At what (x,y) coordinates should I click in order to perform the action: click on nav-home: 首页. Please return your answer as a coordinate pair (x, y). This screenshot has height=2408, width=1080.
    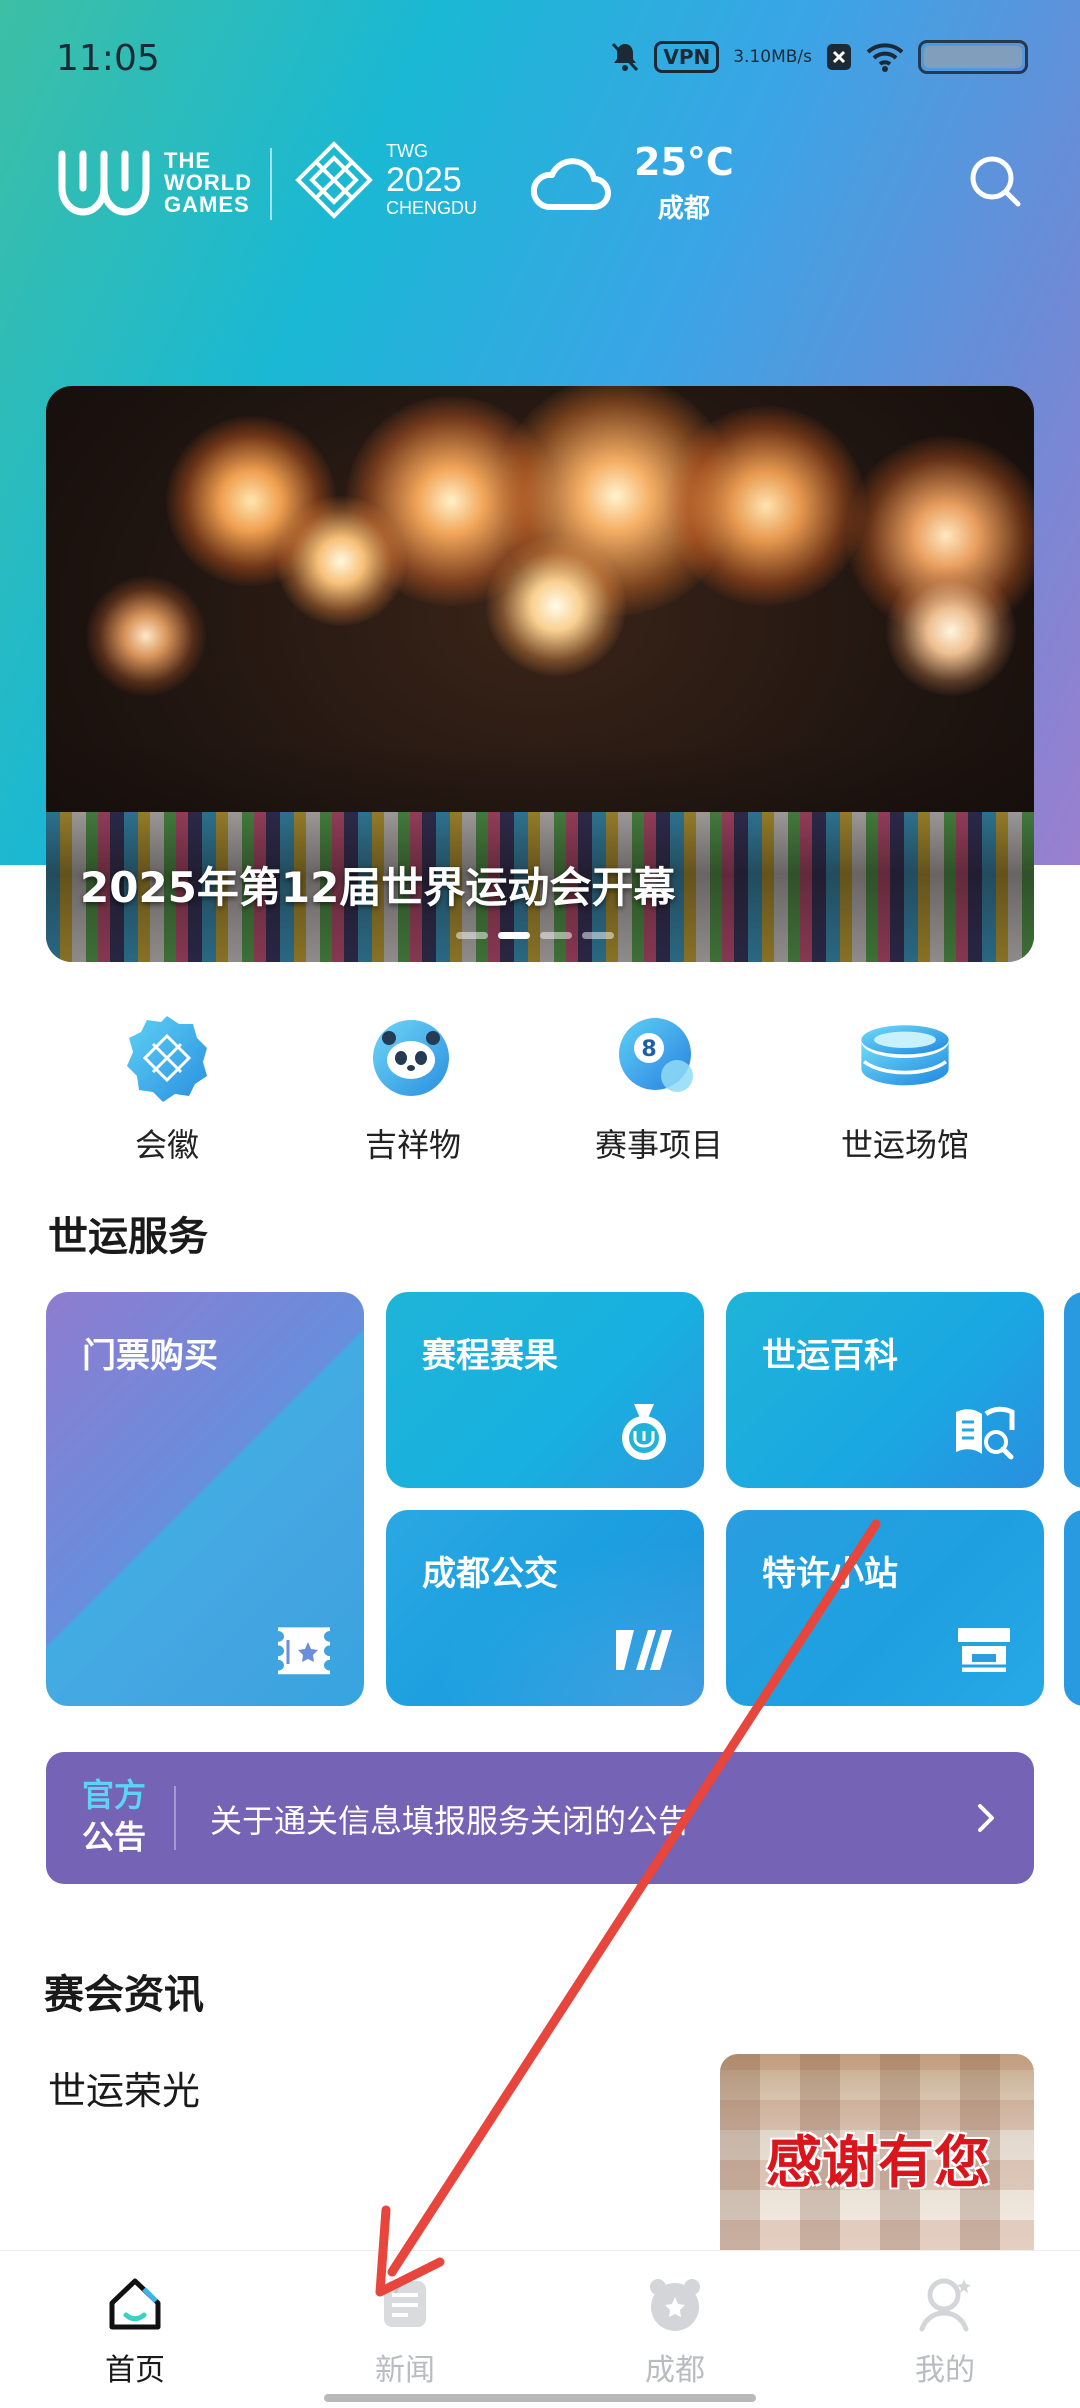
    Looking at the image, I should click on (135, 2329).